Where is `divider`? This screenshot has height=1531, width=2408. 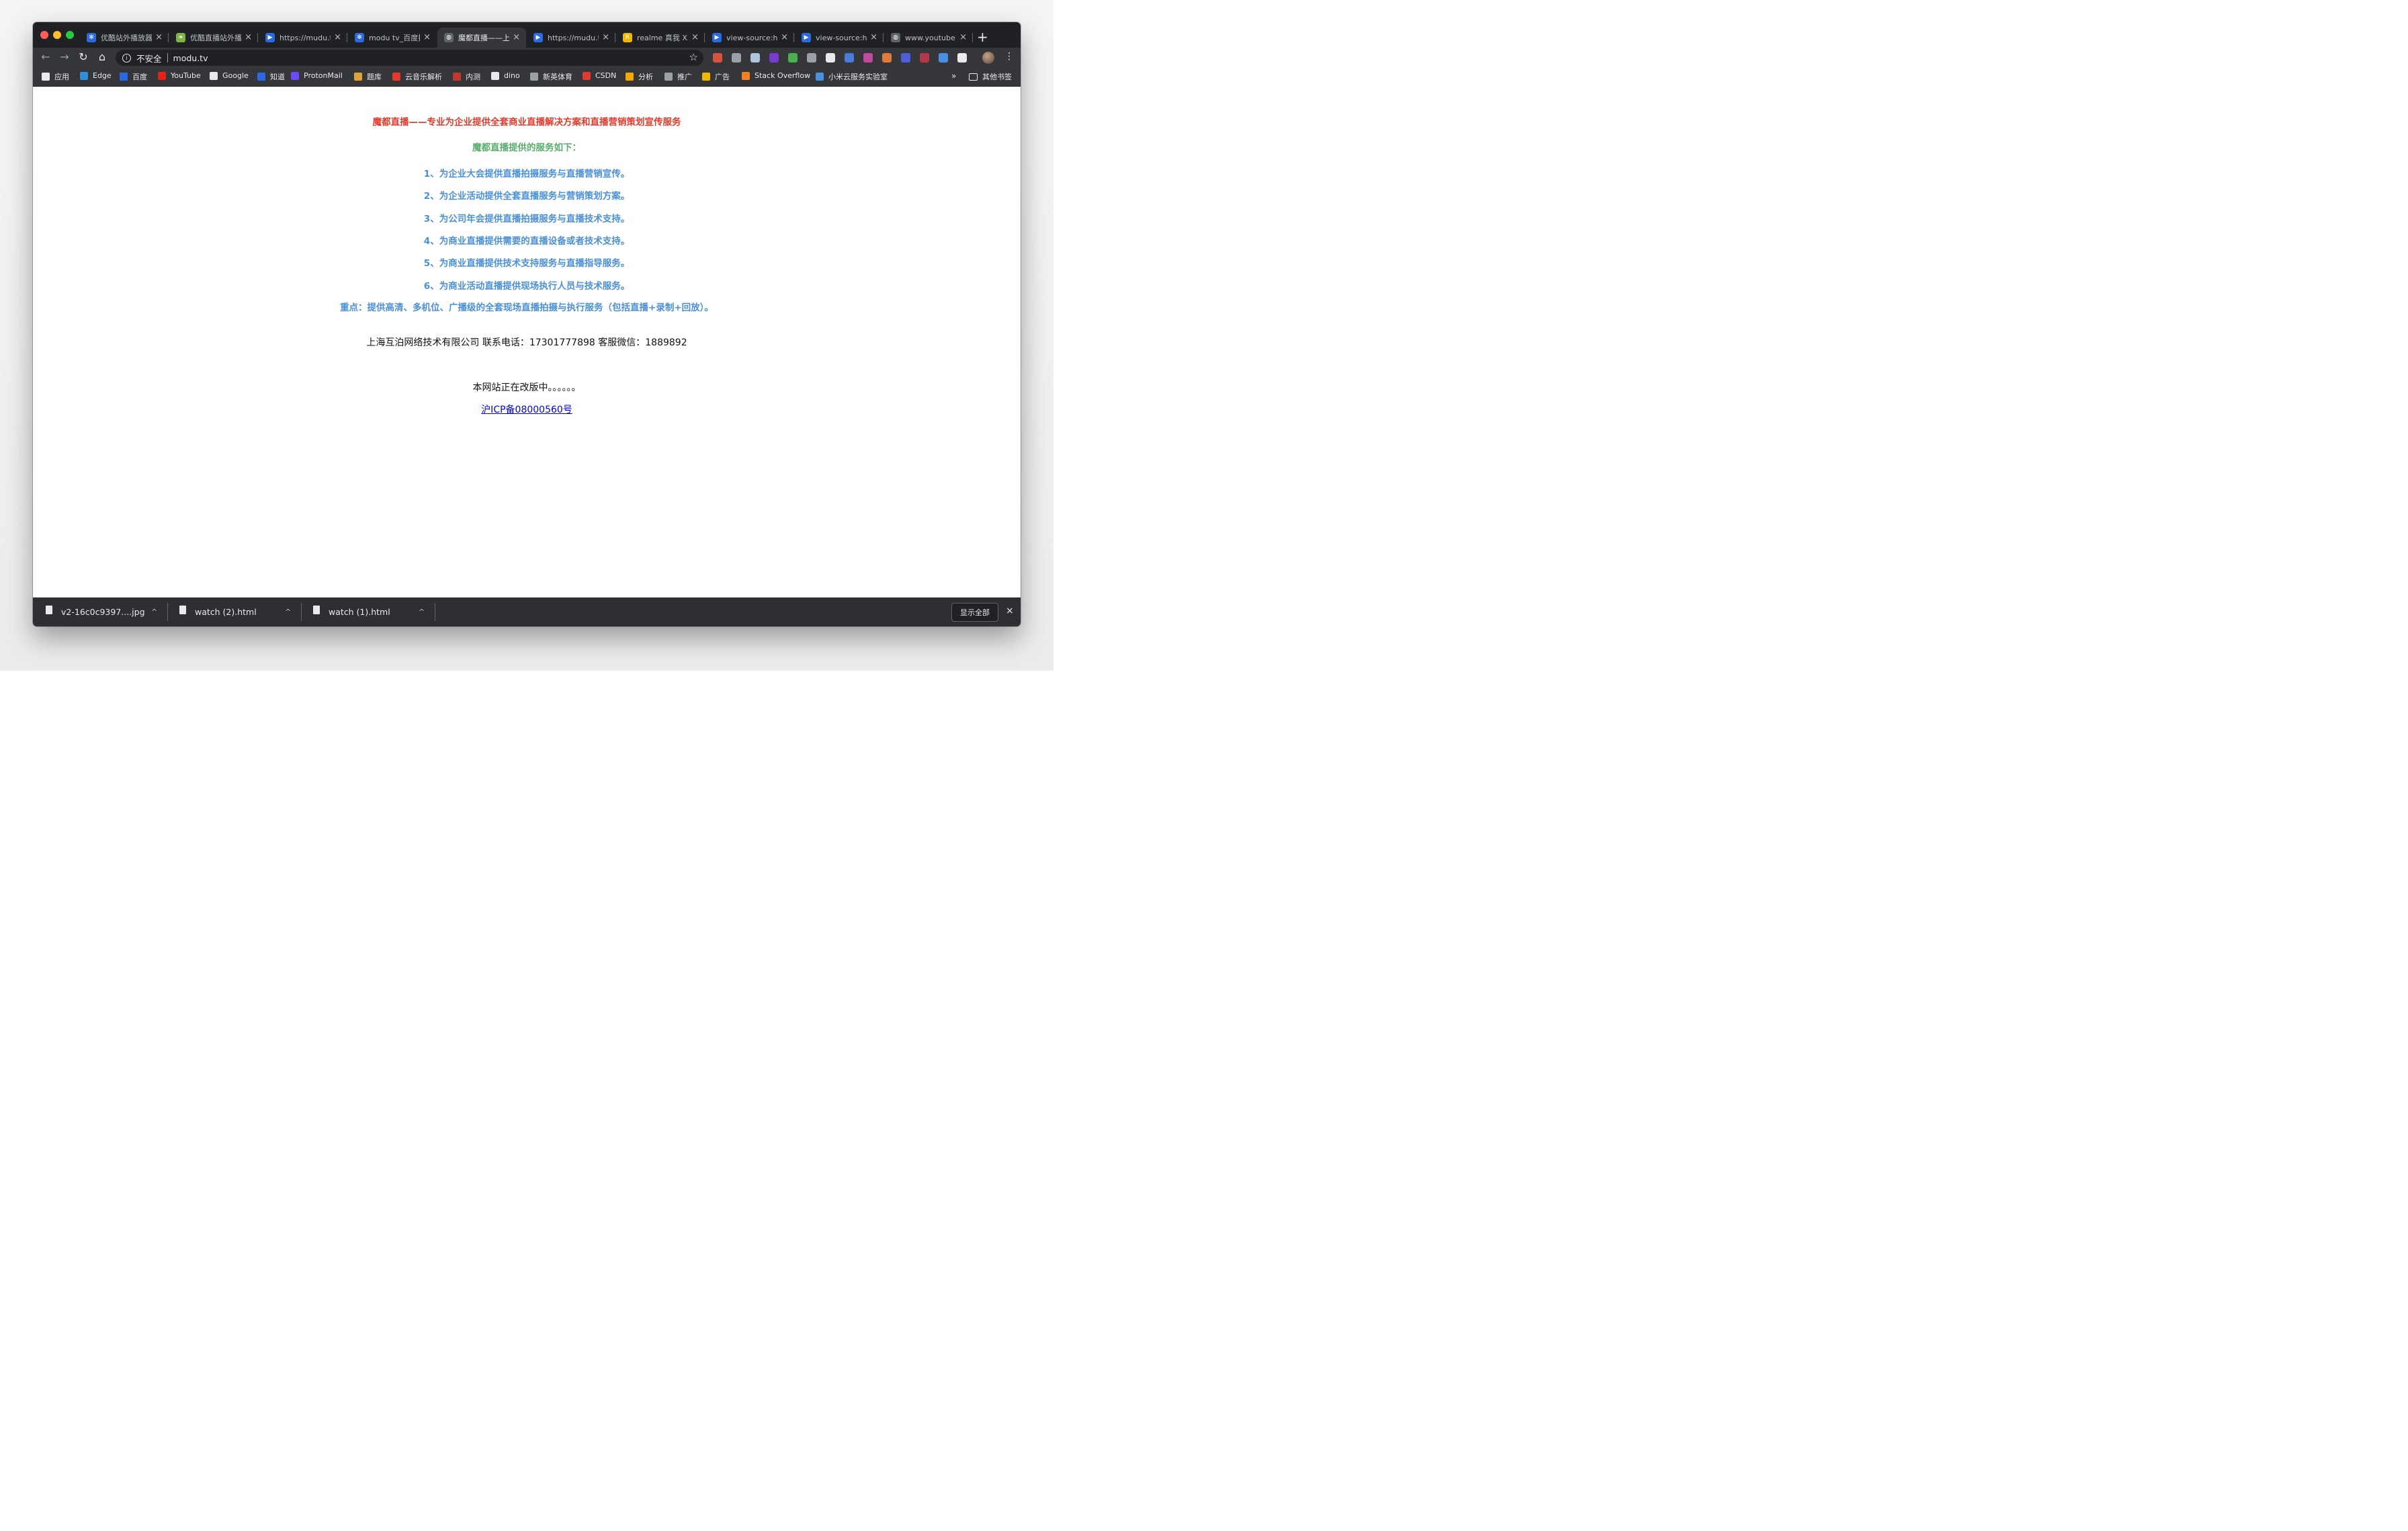 divider is located at coordinates (167, 58).